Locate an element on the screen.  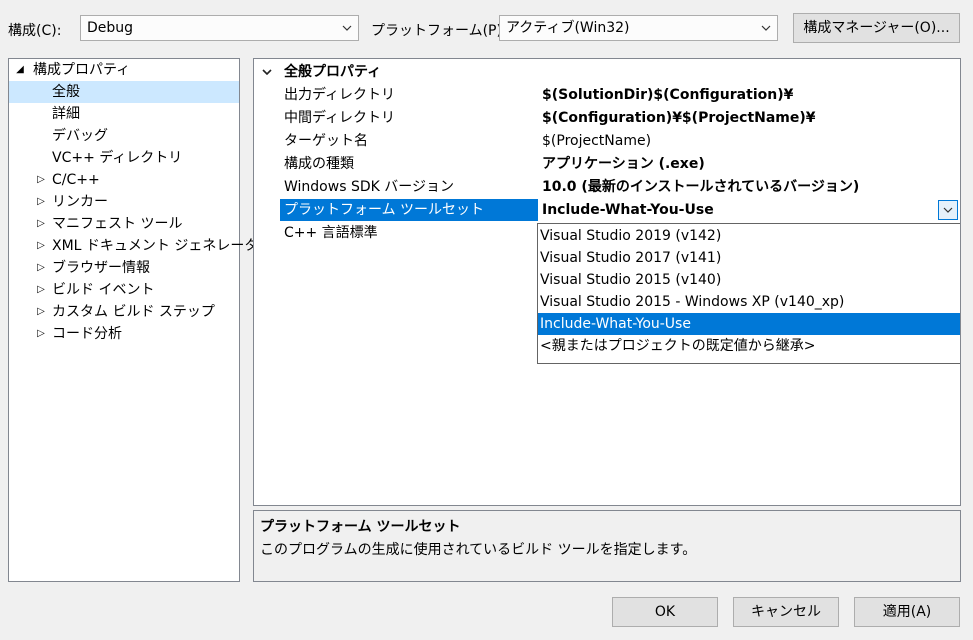
tree-item-debugging: デバッグ is located at coordinates (124, 136).